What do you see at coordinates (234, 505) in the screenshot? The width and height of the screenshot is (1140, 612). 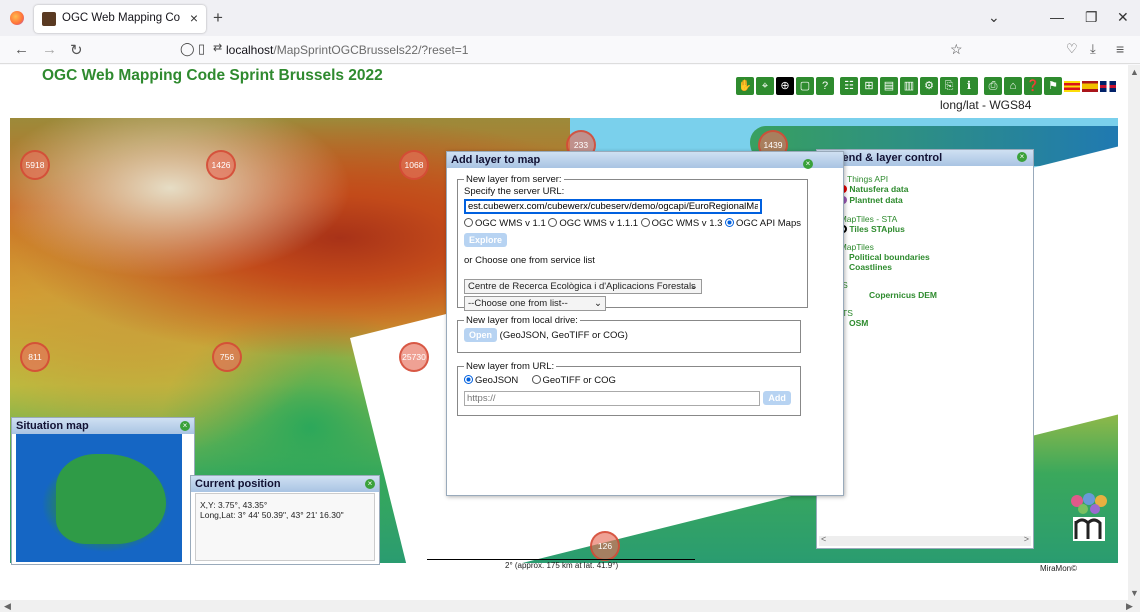 I see `xy-coords: X,Y: 3.75°, 43.35°` at bounding box center [234, 505].